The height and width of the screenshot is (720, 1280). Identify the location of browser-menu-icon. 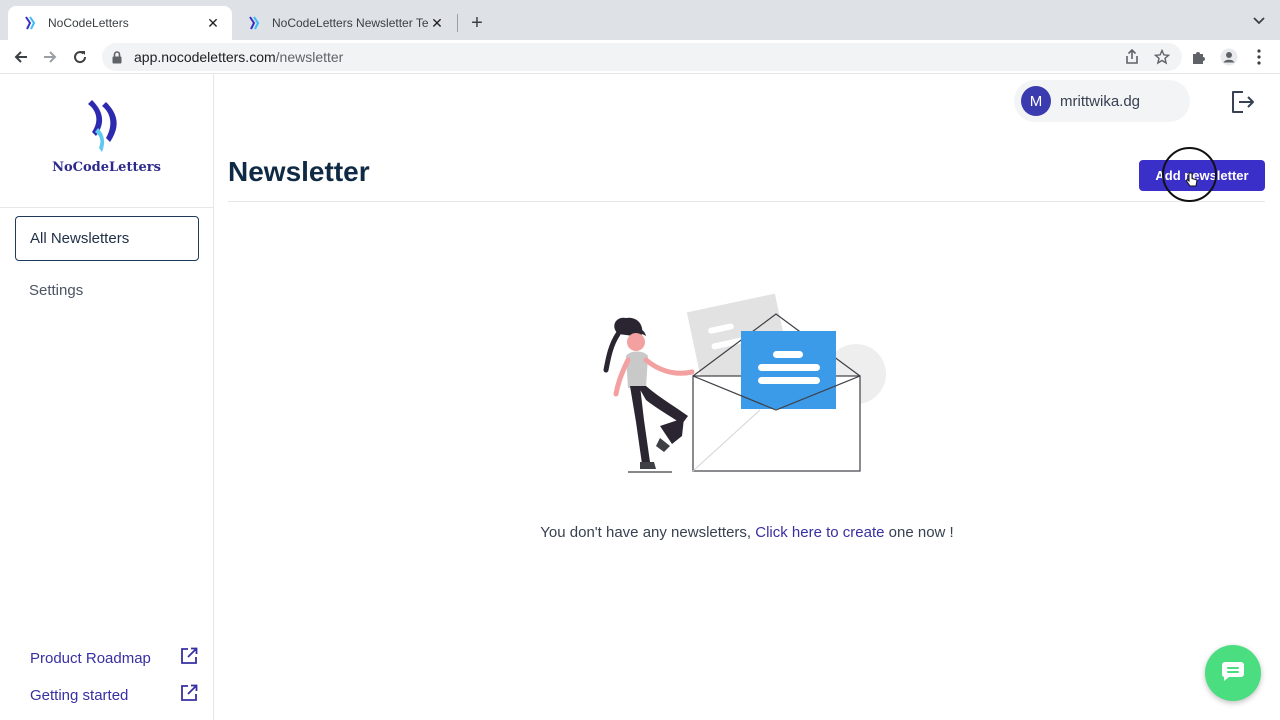
(1259, 57).